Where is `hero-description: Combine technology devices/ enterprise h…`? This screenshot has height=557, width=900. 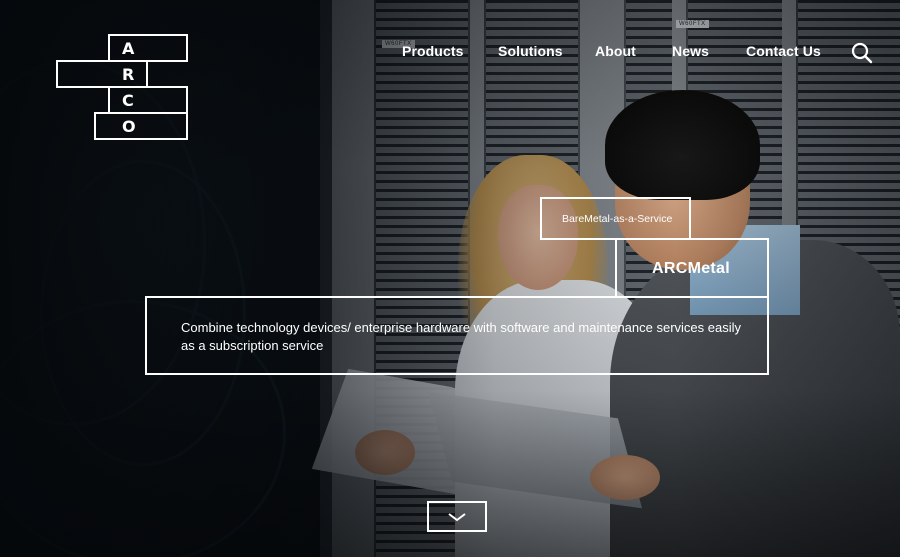
hero-description: Combine technology devices/ enterprise h… is located at coordinates (461, 336).